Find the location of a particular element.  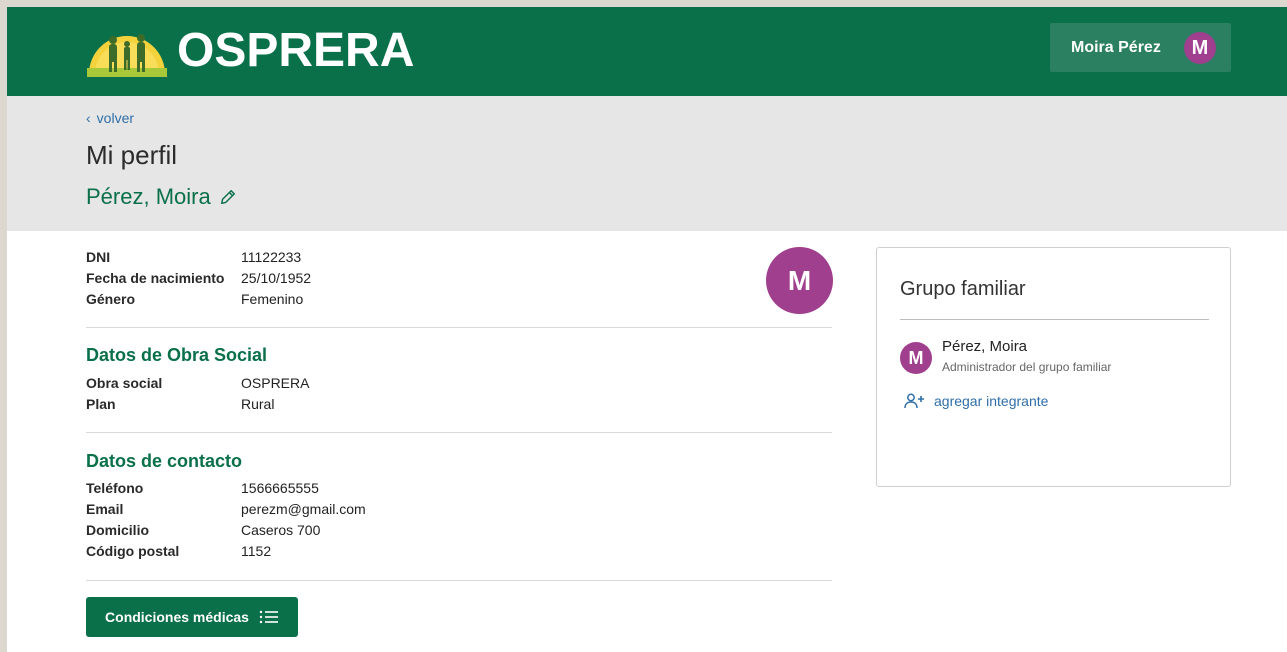

email-label: Email is located at coordinates (105, 509).